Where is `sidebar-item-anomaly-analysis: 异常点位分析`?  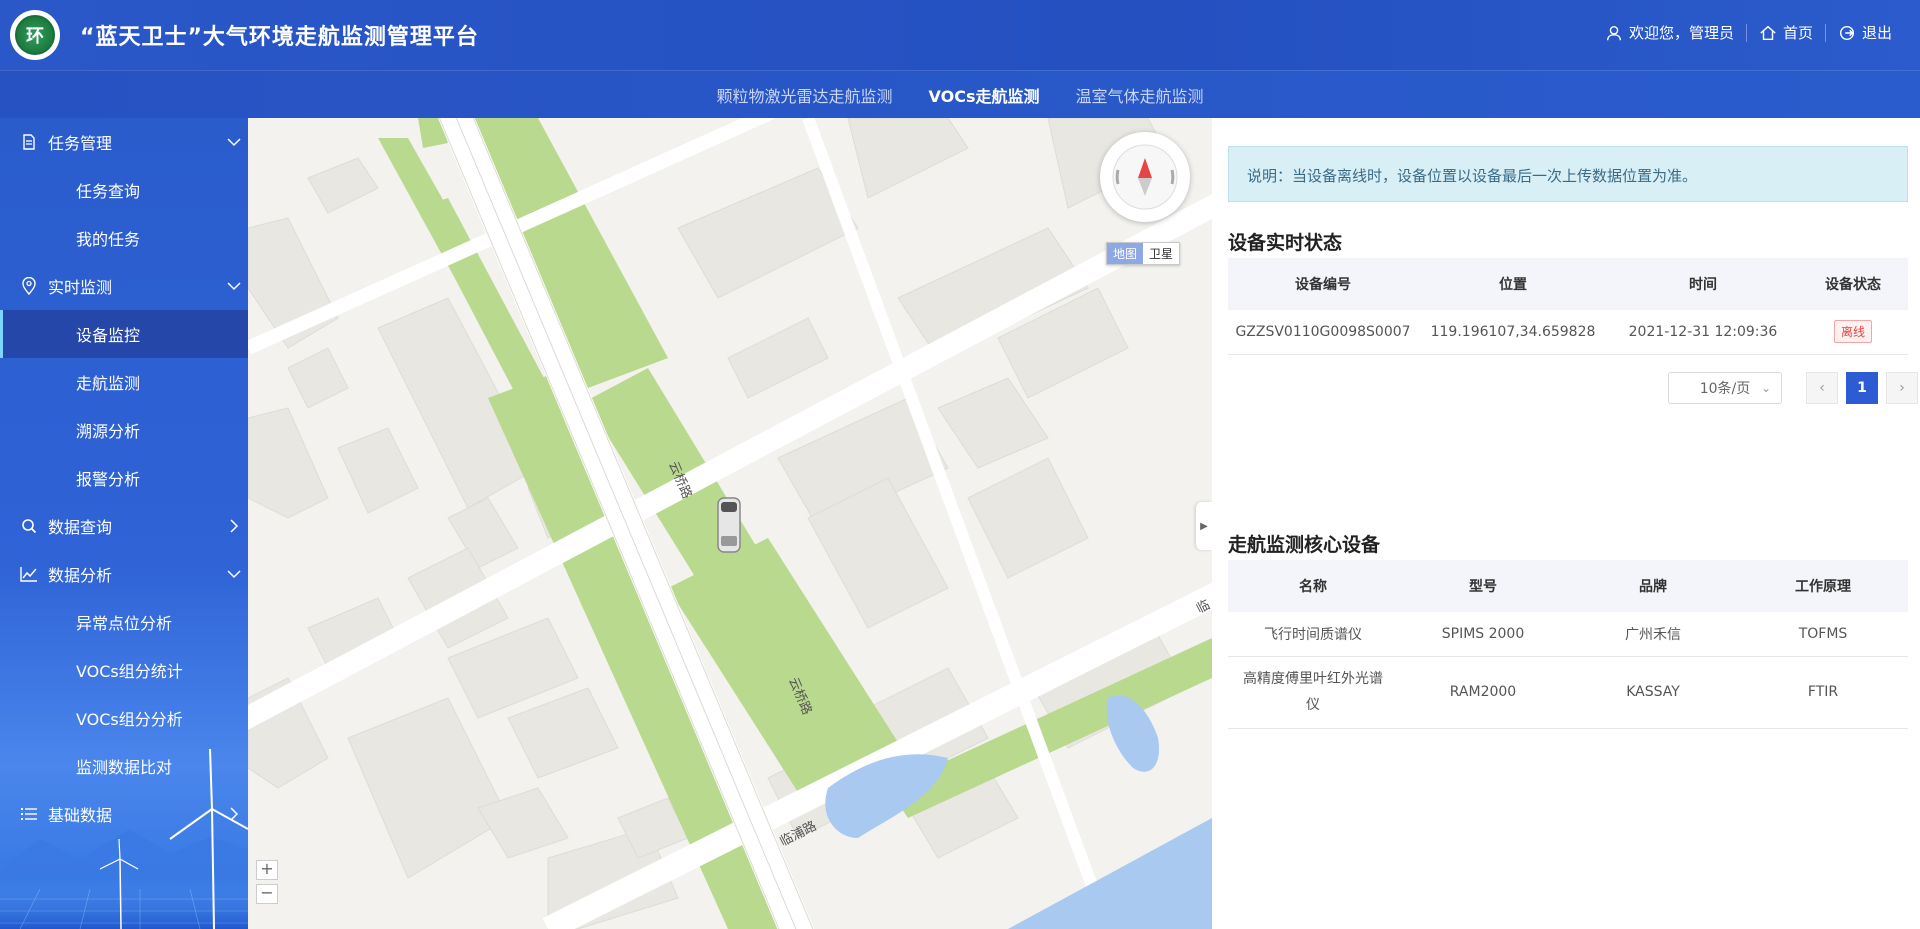
sidebar-item-anomaly-analysis: 异常点位分析 is located at coordinates (124, 622).